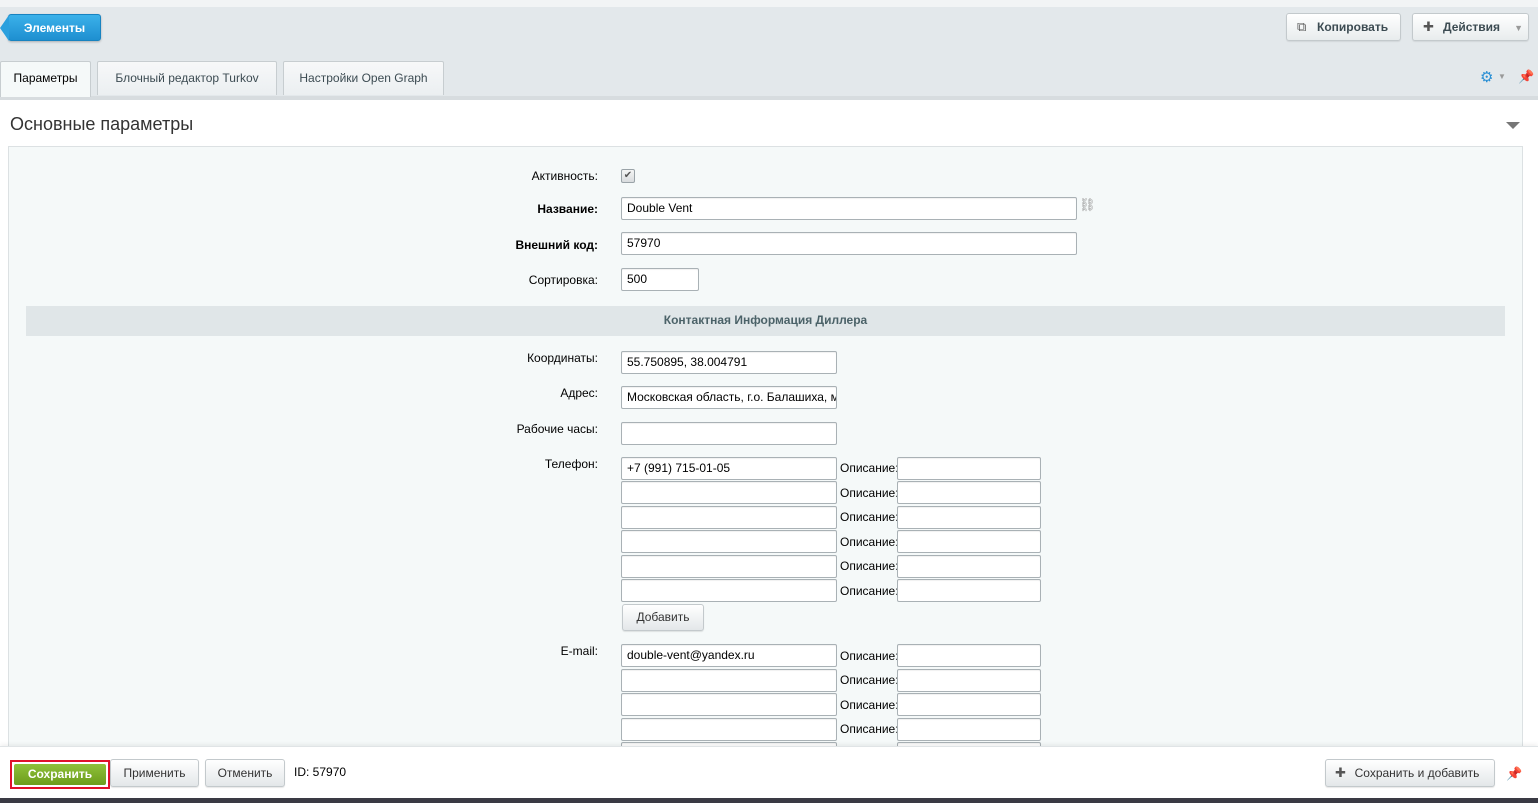  Describe the element at coordinates (564, 176) in the screenshot. I see `active-label: Активность:` at that location.